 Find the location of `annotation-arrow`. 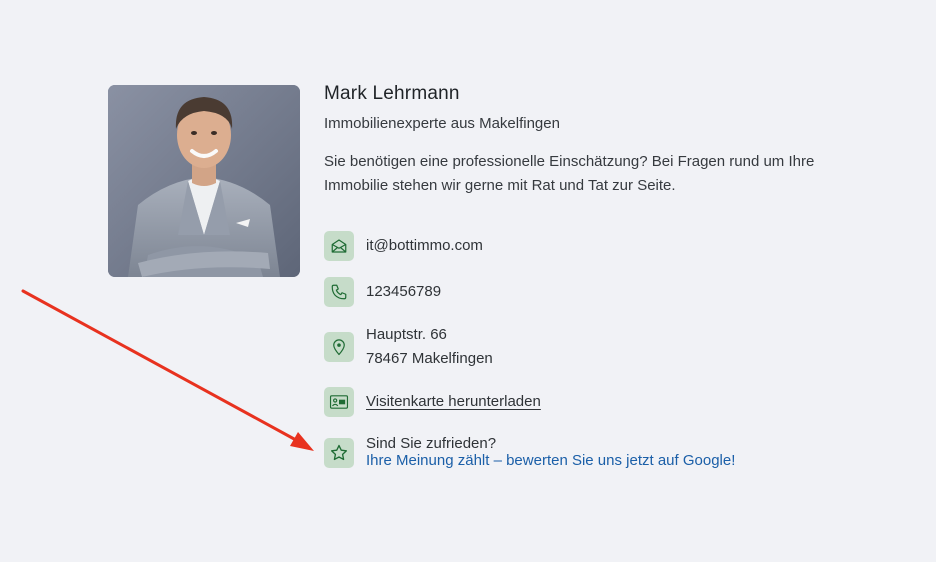

annotation-arrow is located at coordinates (167, 370).